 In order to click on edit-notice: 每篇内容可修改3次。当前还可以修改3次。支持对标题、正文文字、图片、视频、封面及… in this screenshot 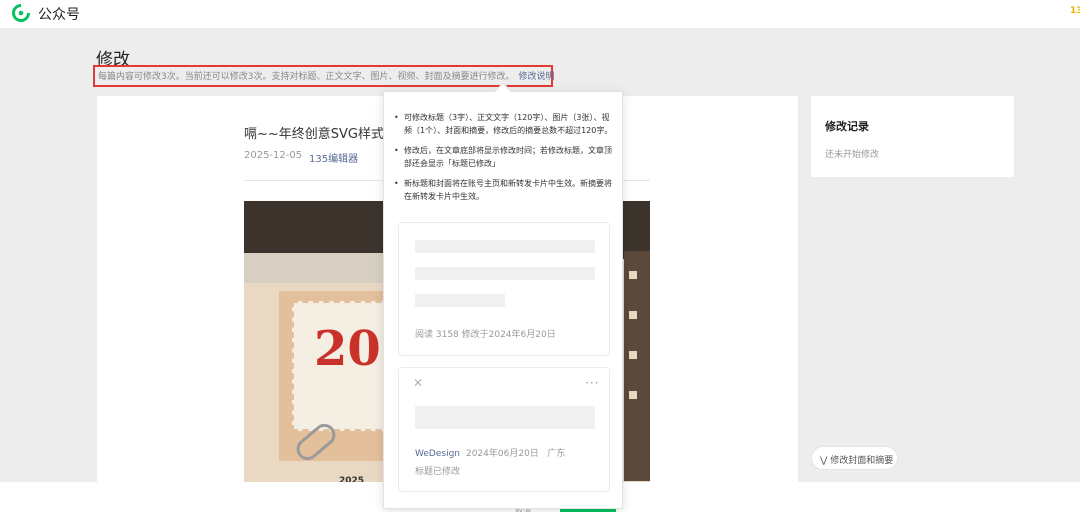, I will do `click(323, 76)`.